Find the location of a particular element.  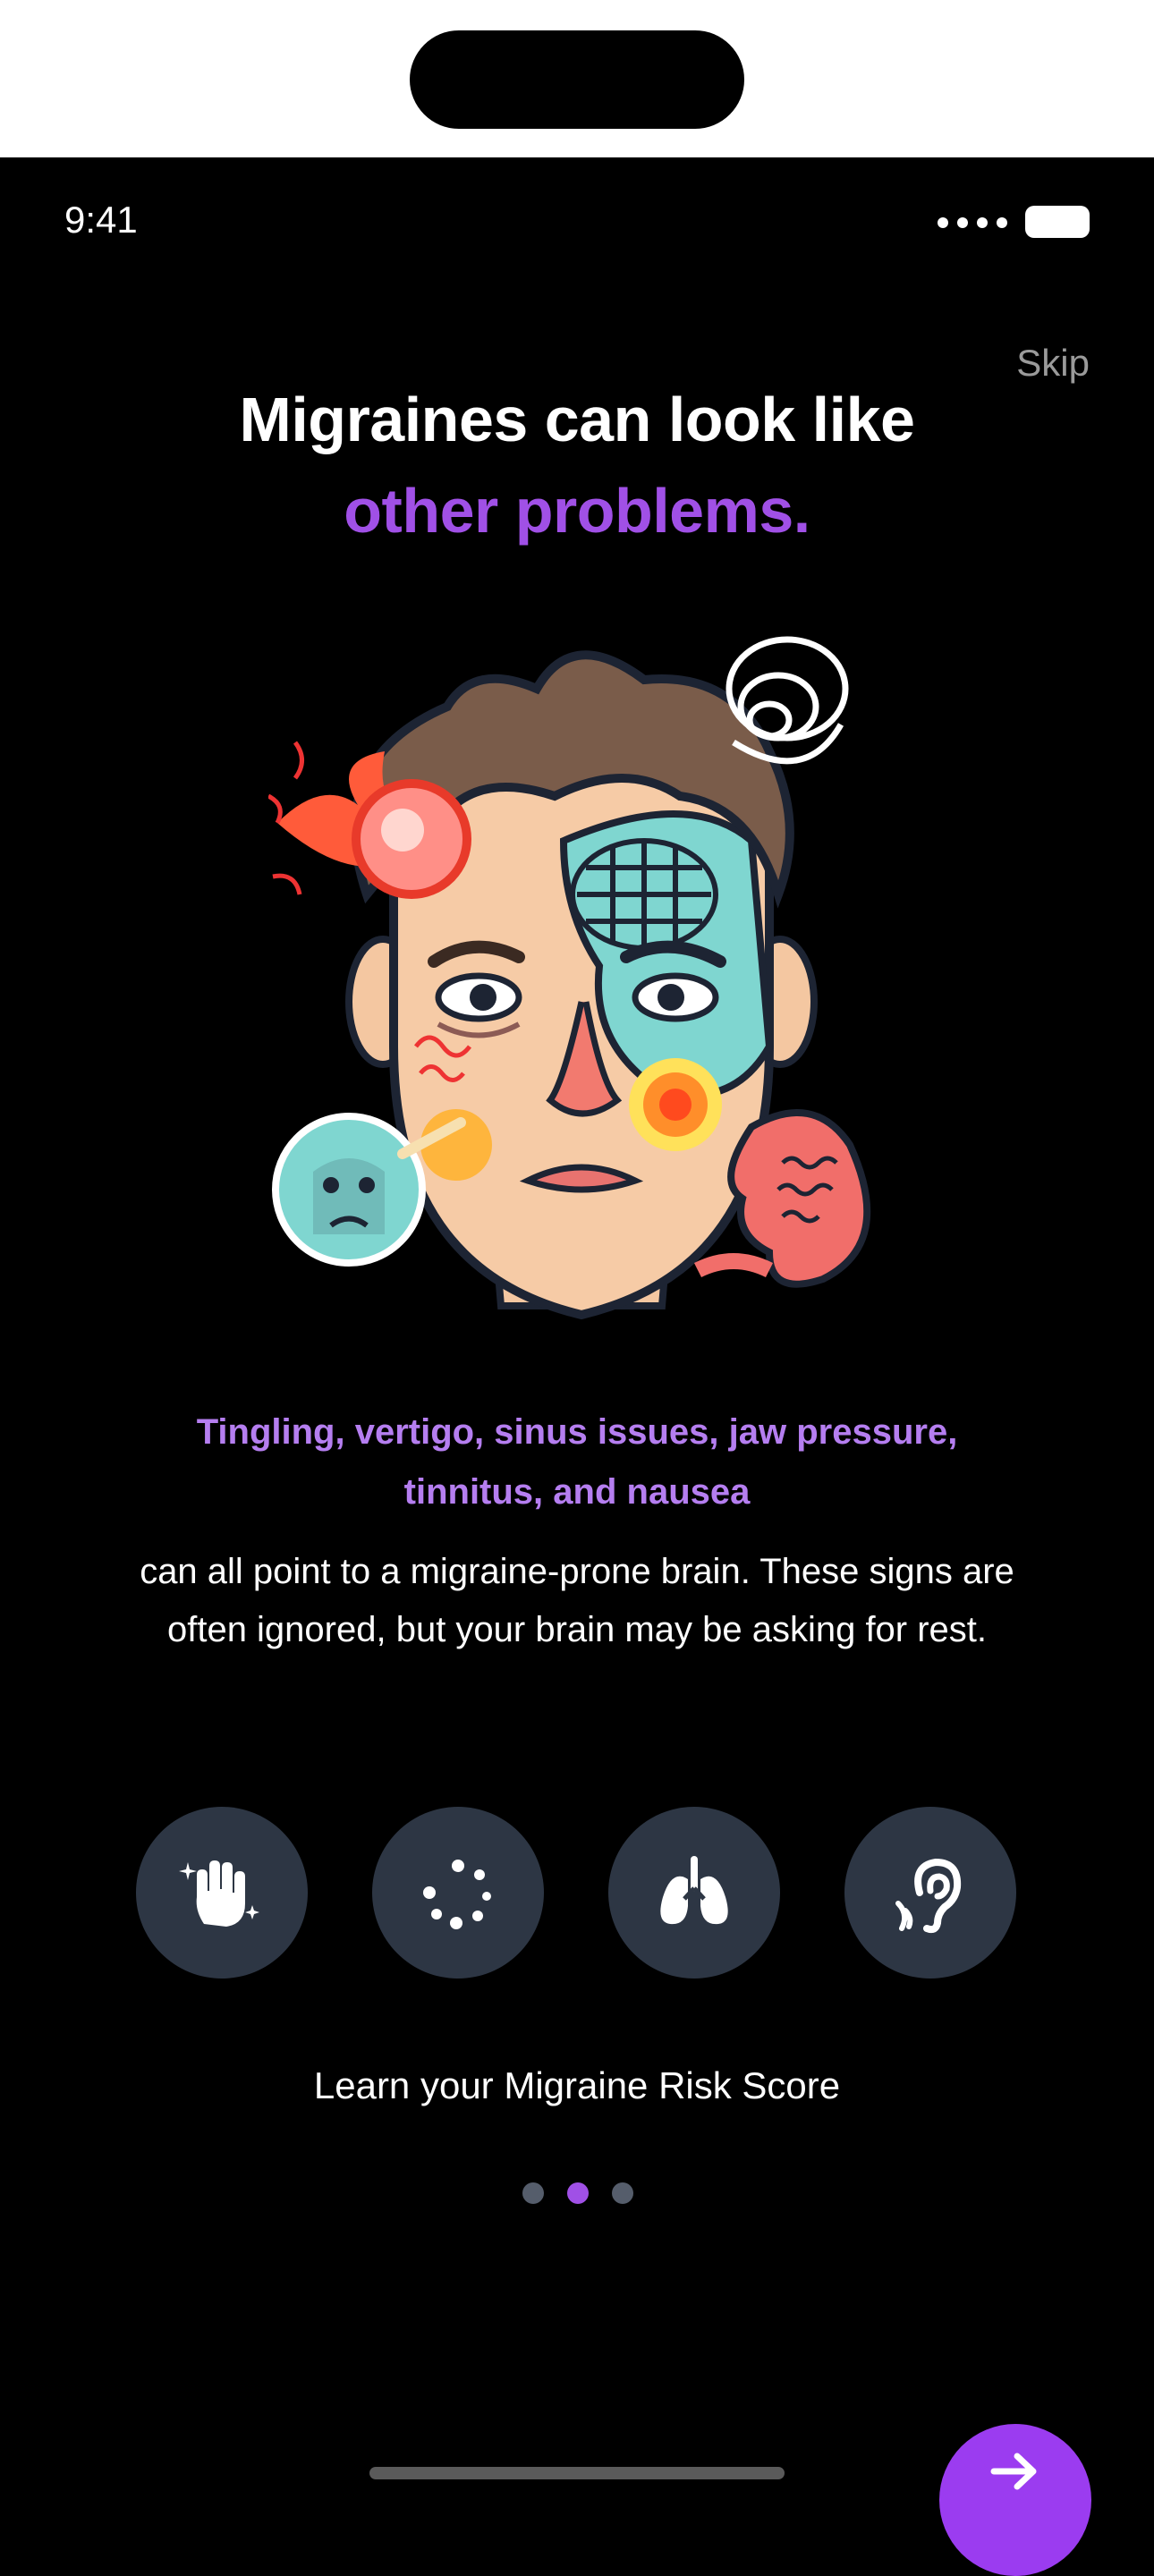

page-dot-active is located at coordinates (578, 2193).